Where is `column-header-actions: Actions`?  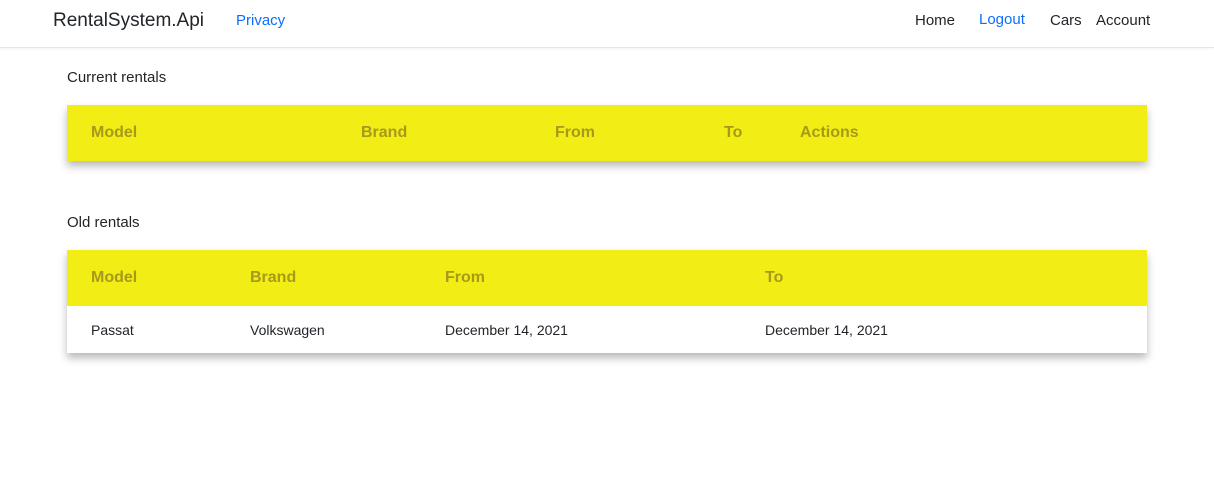
column-header-actions: Actions is located at coordinates (829, 132).